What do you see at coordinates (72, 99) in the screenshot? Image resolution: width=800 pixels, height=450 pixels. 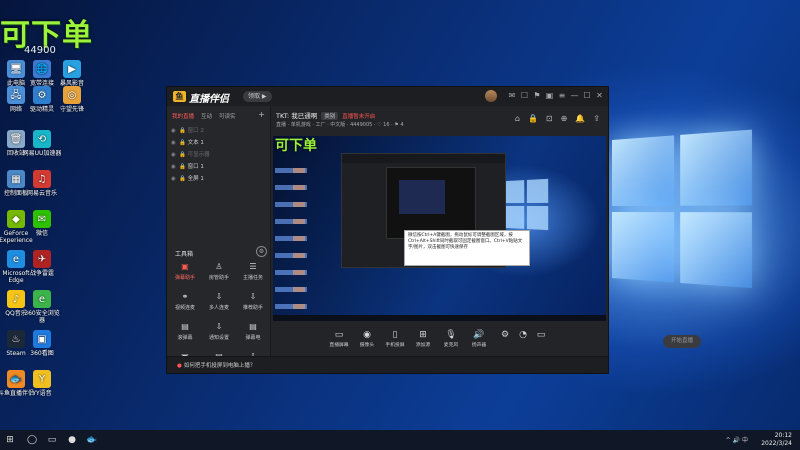 I see `desktop-icon: ◎ 守望先锋` at bounding box center [72, 99].